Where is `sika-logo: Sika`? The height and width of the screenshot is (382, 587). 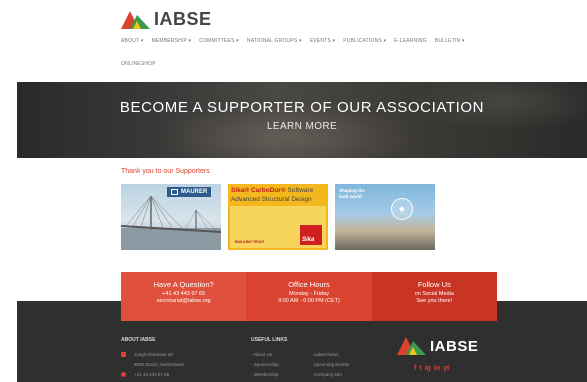
sika-logo: Sika is located at coordinates (311, 235).